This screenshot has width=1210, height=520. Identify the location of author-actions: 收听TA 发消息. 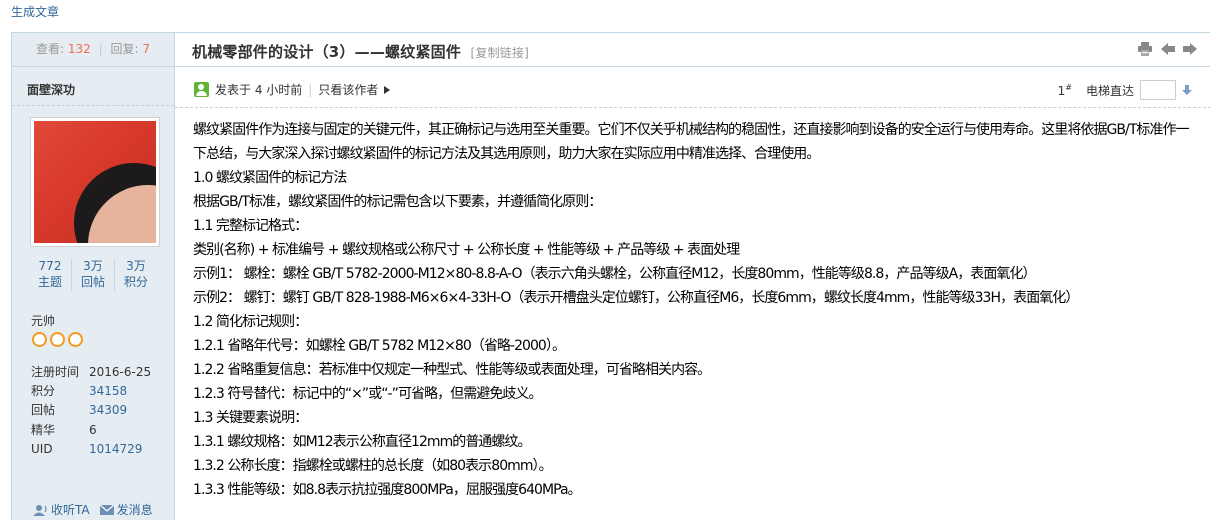
(92, 509).